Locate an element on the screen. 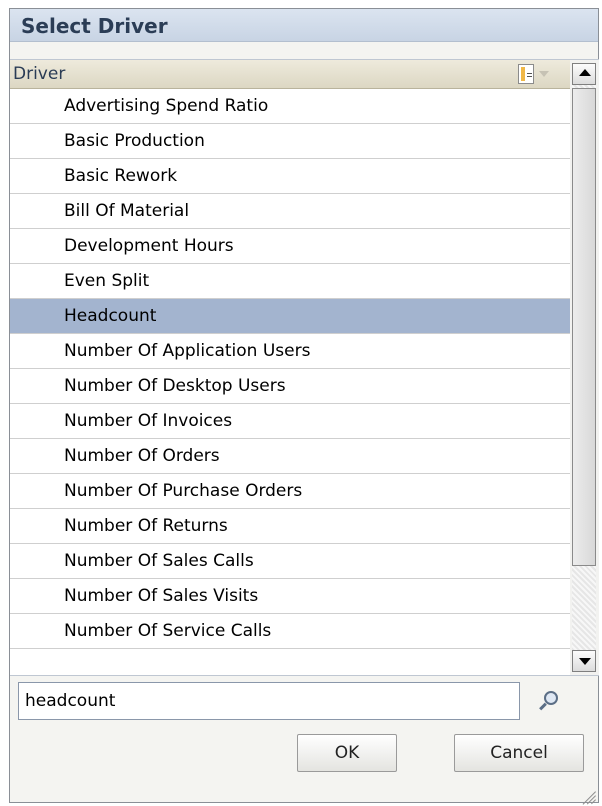 This screenshot has height=806, width=602. arrow-up-icon is located at coordinates (585, 72).